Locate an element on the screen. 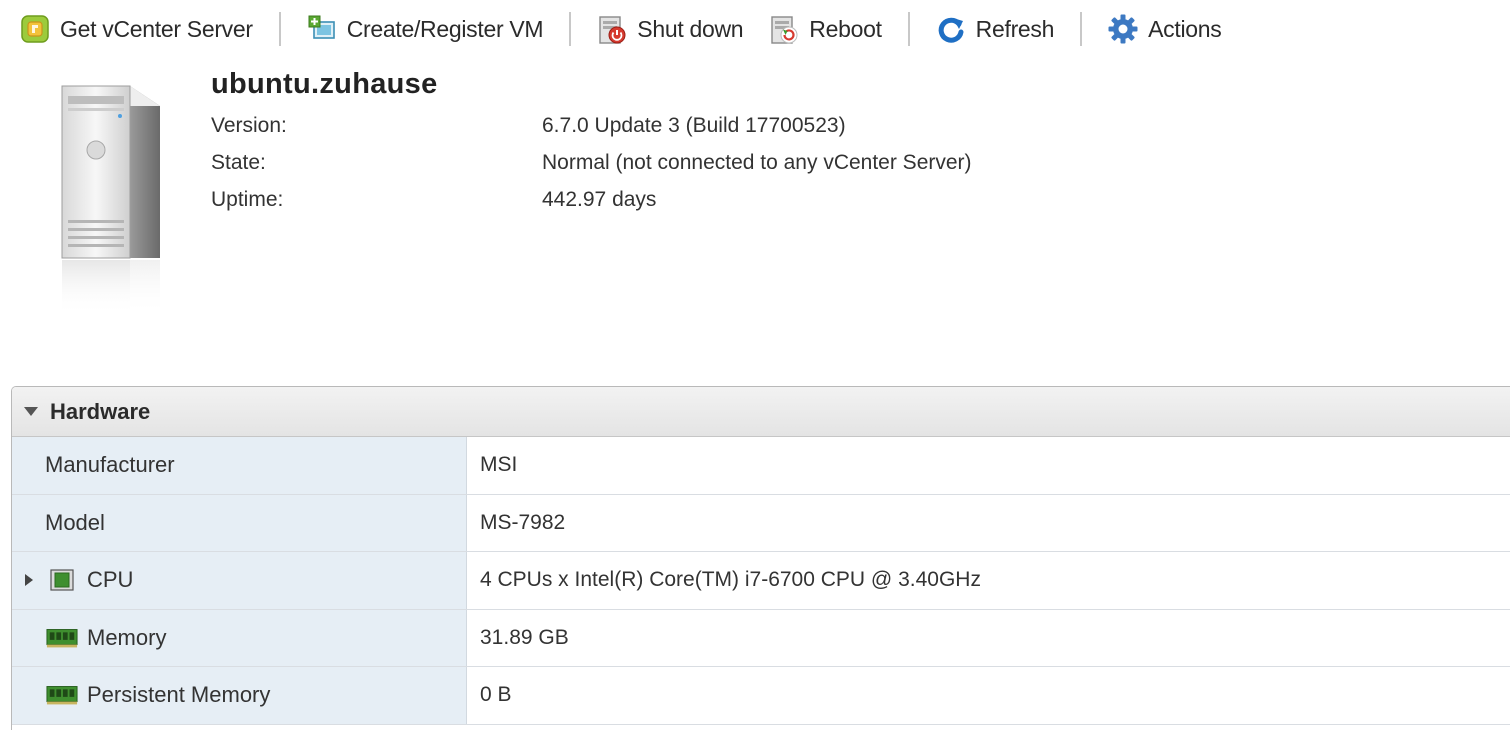  create-register-vm-label: Create/Register VM is located at coordinates (445, 28).